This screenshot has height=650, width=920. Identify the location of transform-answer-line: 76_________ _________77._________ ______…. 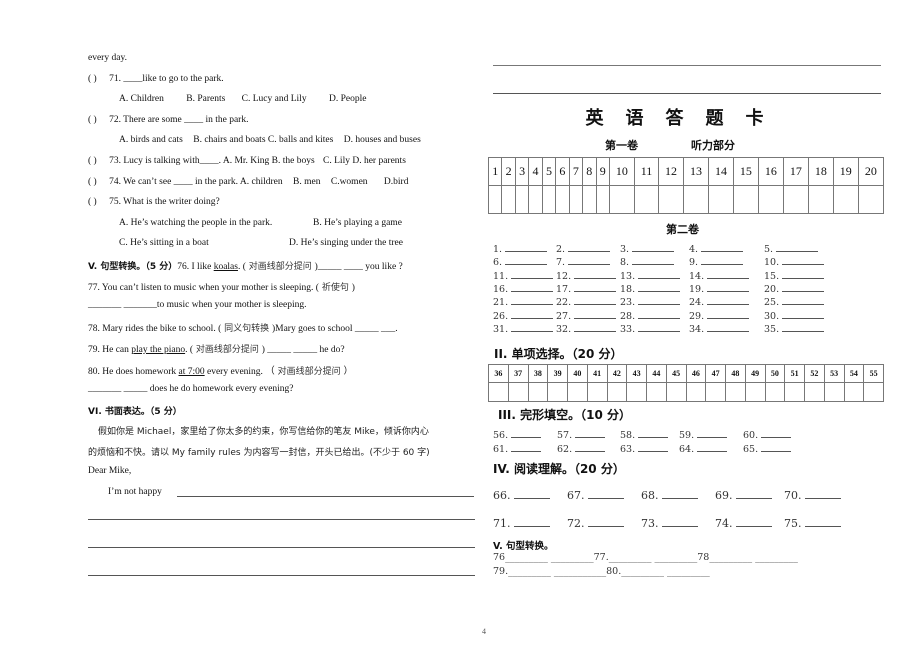
(645, 557).